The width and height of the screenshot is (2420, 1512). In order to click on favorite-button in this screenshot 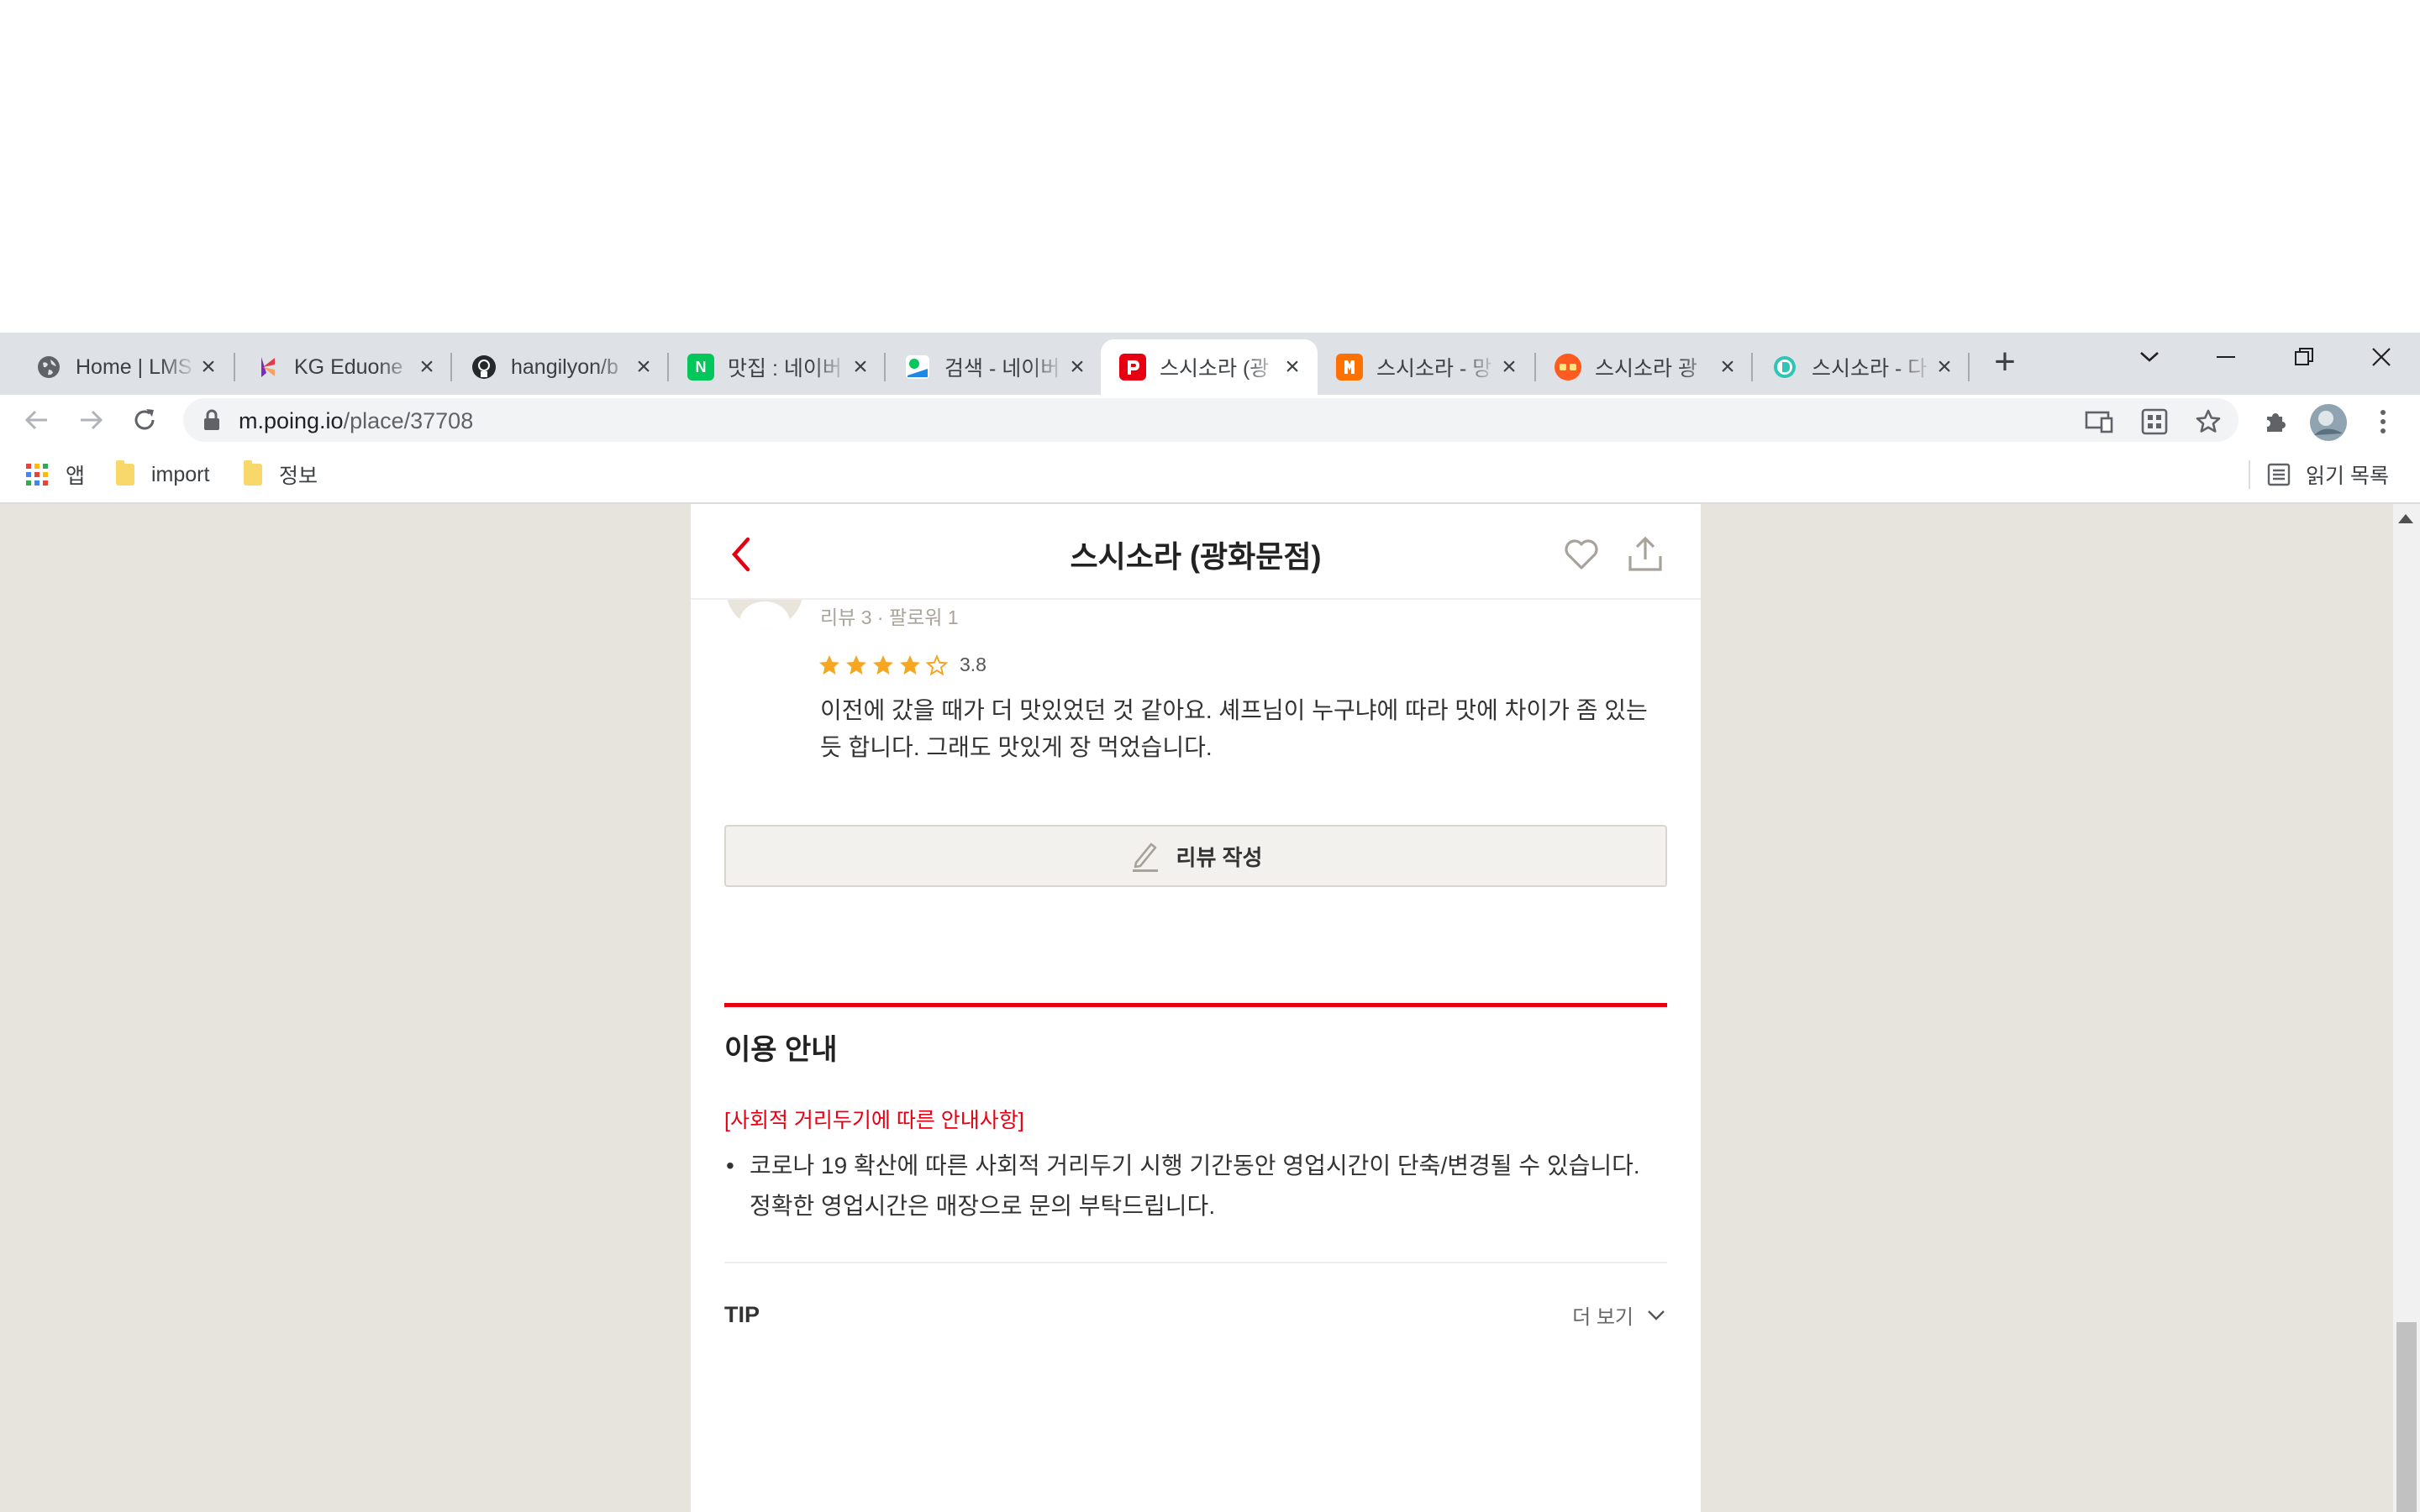, I will do `click(1582, 554)`.